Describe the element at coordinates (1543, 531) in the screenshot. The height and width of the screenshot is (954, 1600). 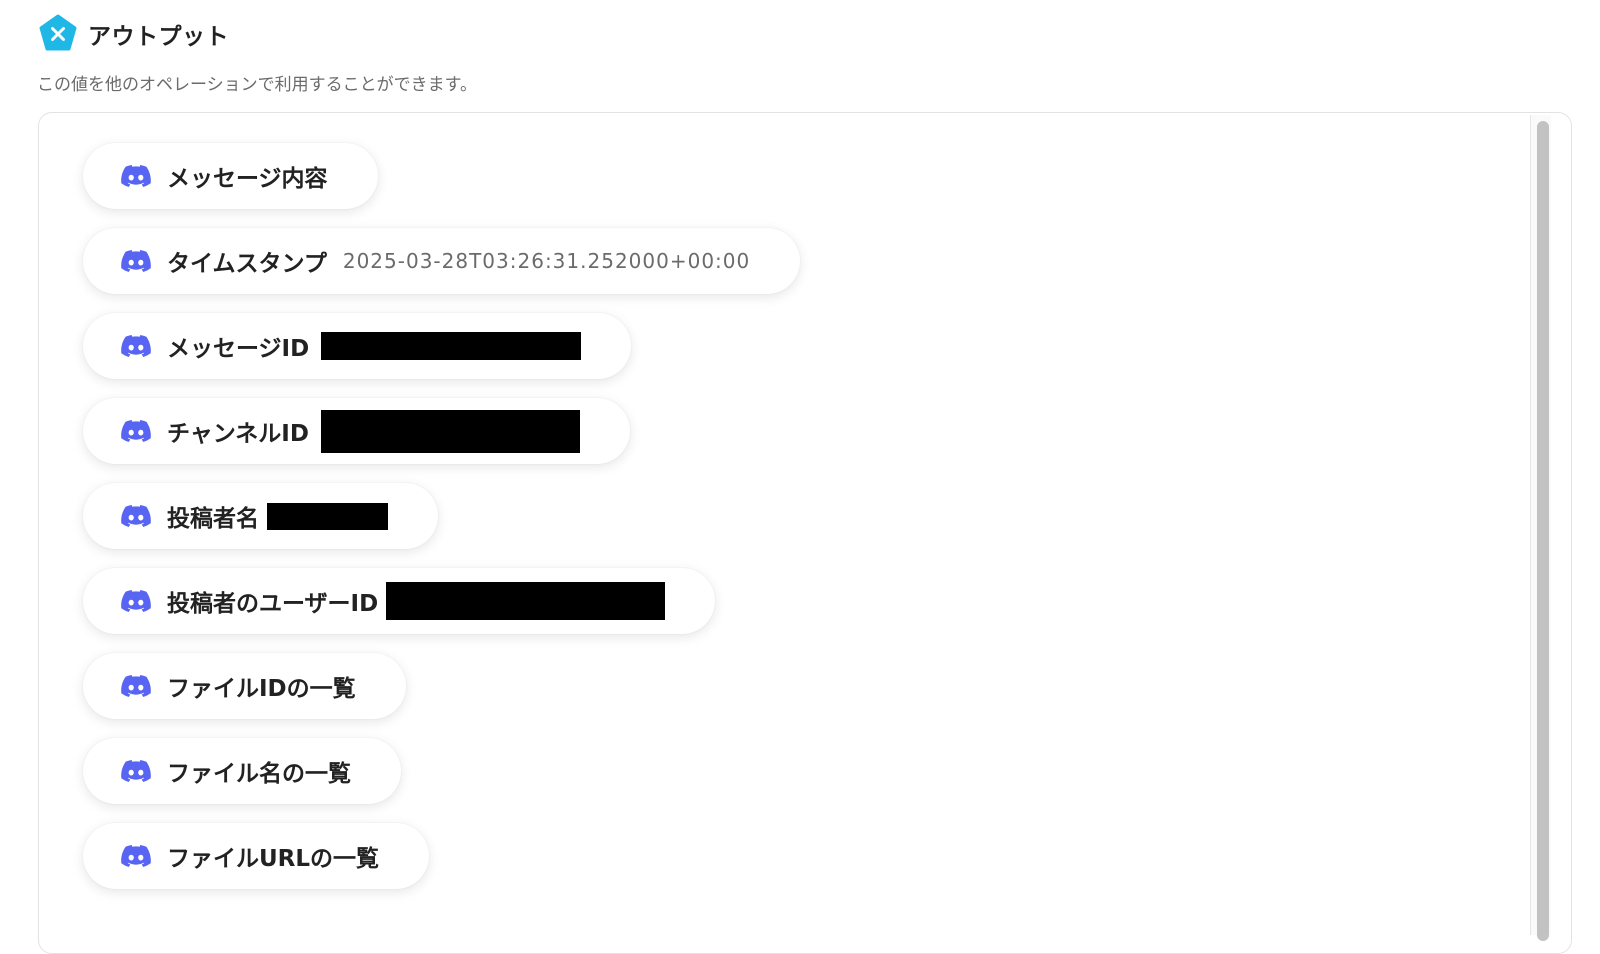
I see `scrollbar-thumb` at that location.